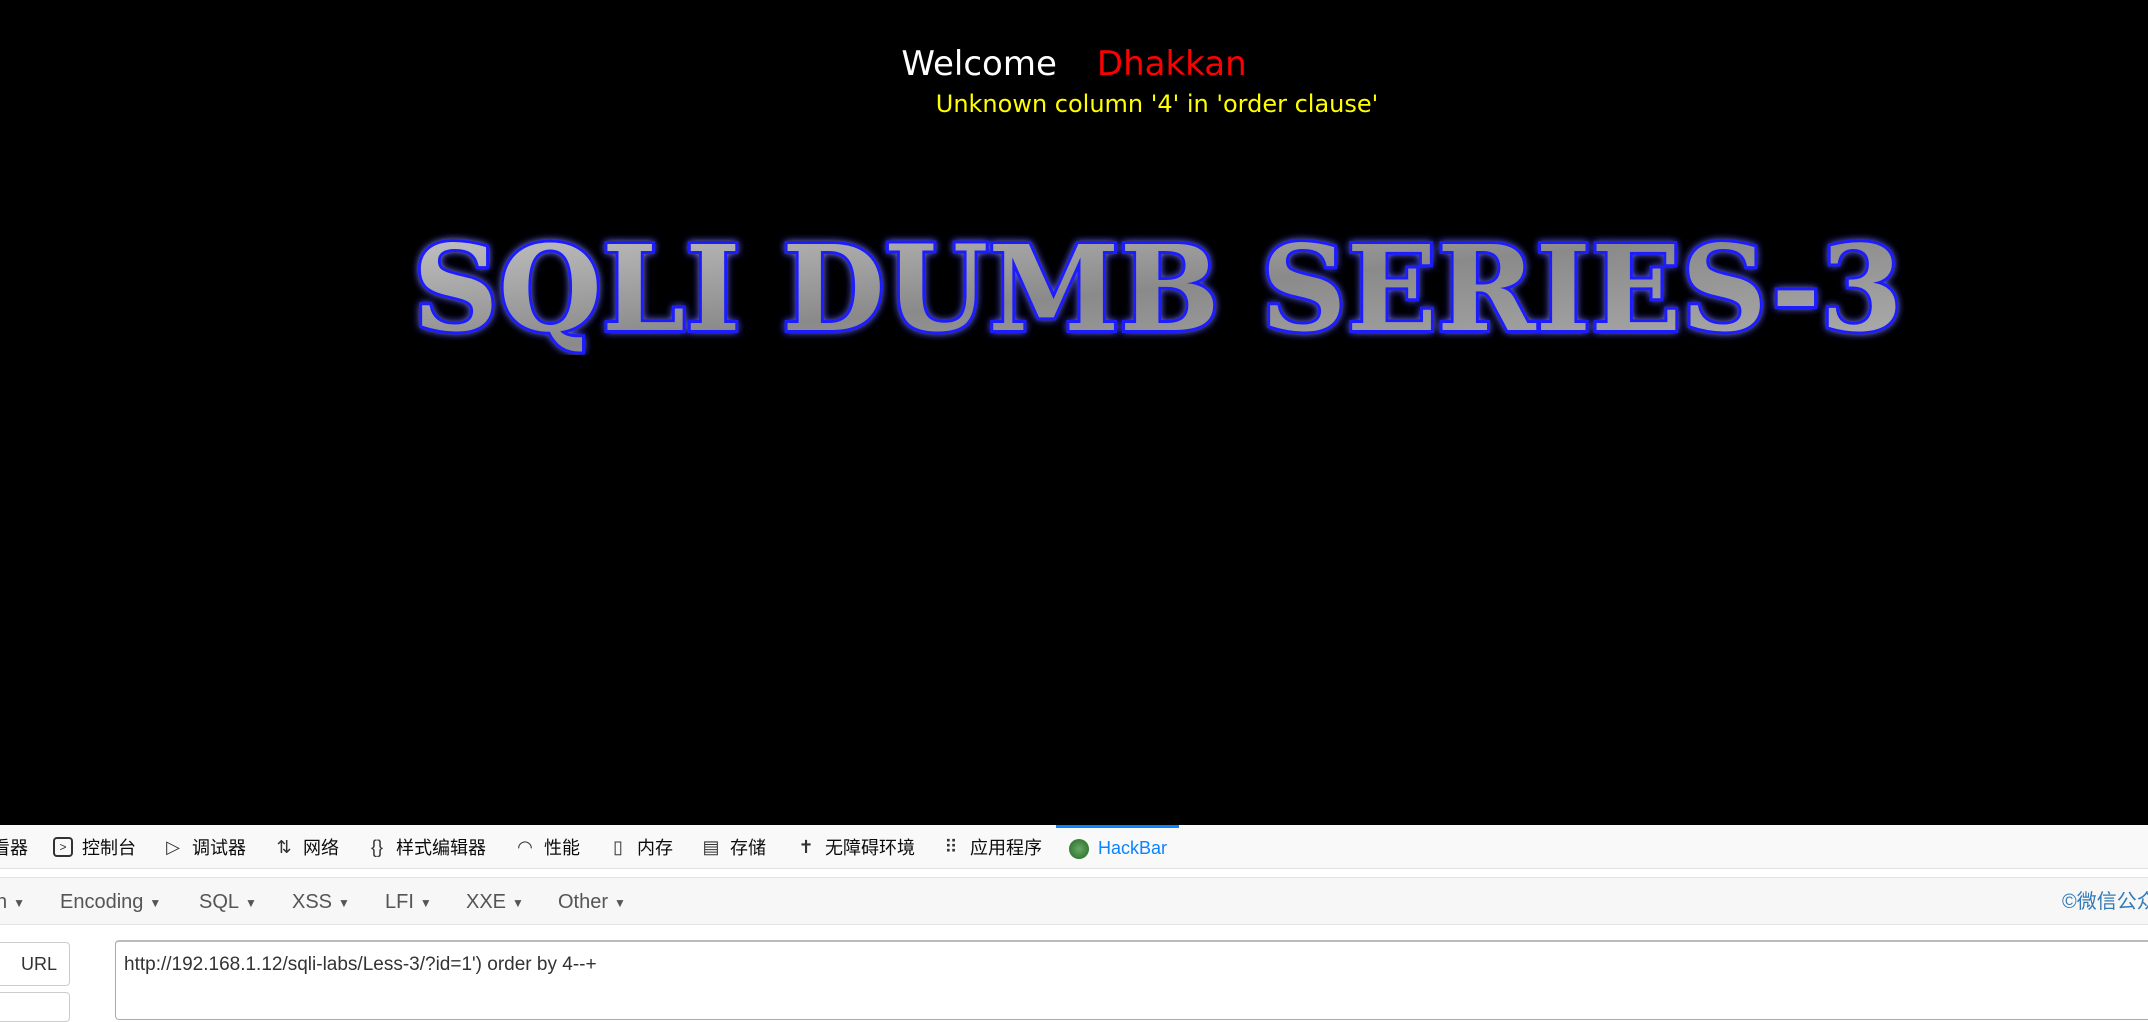 The image size is (2148, 1022). I want to click on tab-performance: ◠ 性能, so click(547, 847).